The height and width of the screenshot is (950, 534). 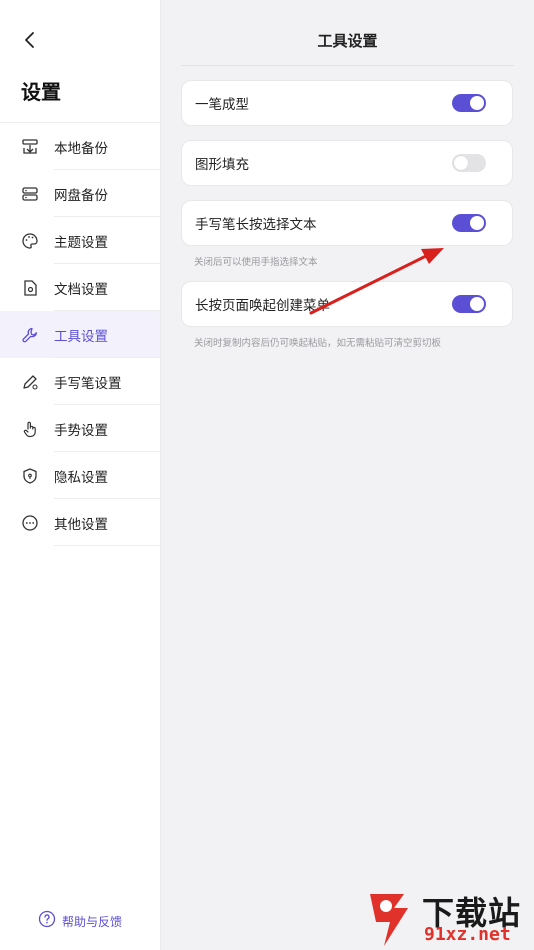 What do you see at coordinates (469, 304) in the screenshot?
I see `long-press-menu-toggle` at bounding box center [469, 304].